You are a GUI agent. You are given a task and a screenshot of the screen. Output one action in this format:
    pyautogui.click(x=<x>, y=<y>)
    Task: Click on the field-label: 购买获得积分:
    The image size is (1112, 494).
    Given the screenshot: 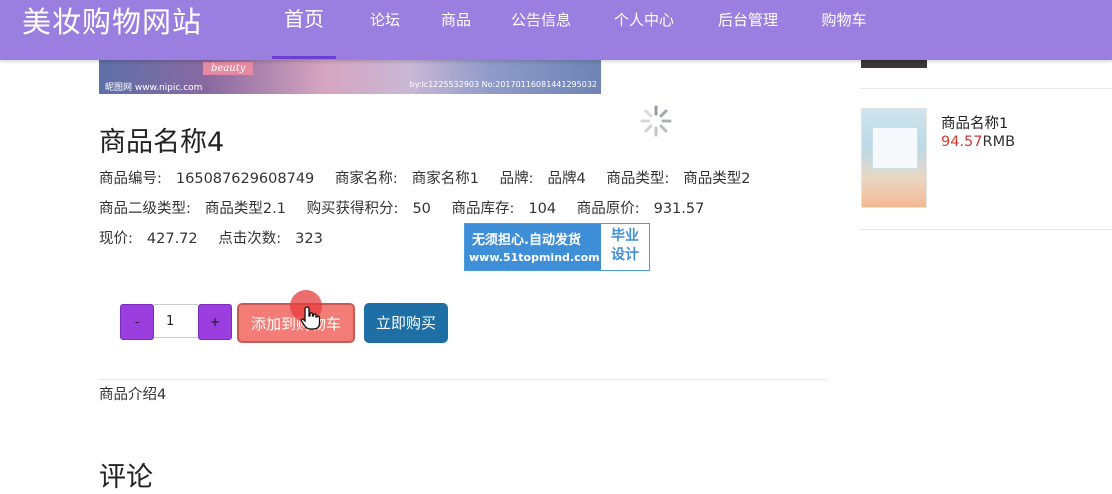 What is the action you would take?
    pyautogui.click(x=352, y=209)
    